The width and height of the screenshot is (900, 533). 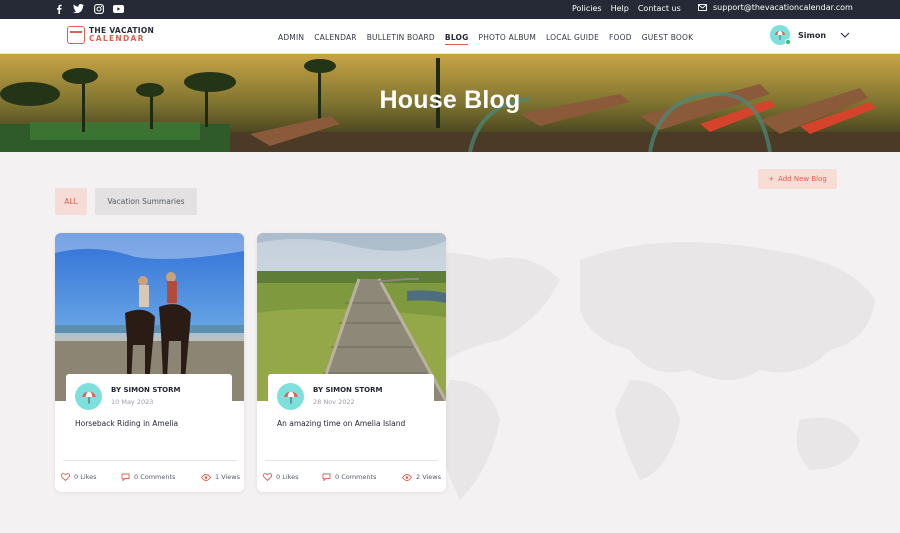 I want to click on nav-item-bulletin-board: BULLETIN BOARD, so click(x=401, y=39).